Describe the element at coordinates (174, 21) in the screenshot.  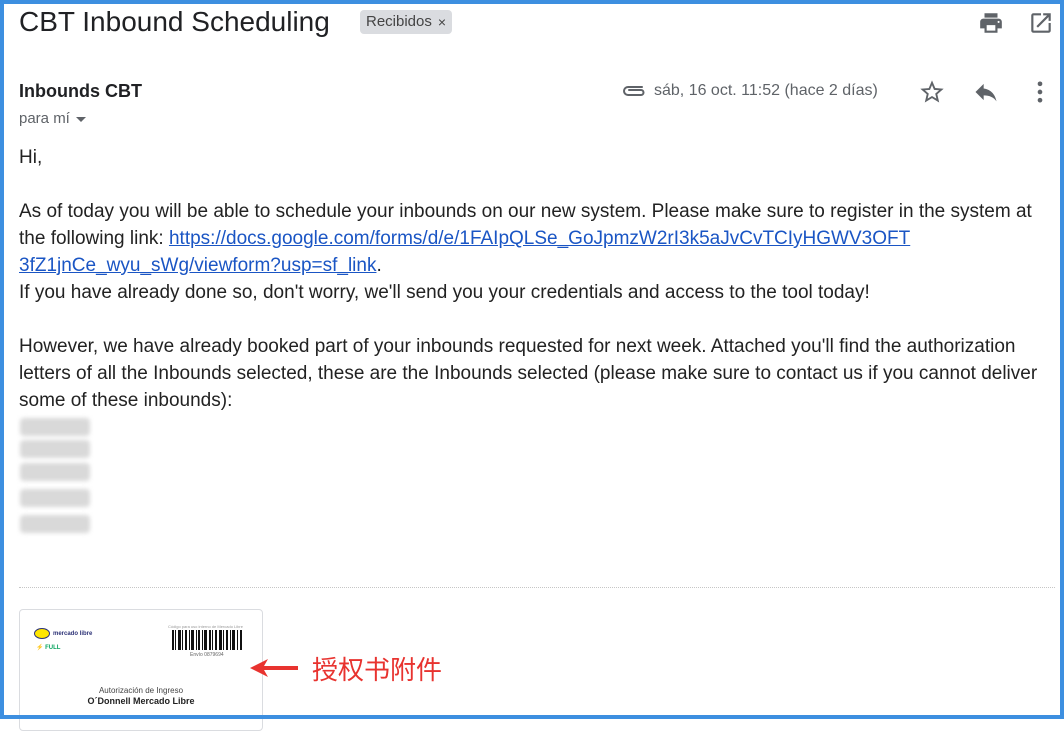
I see `email-subject: CBT Inbound Scheduling` at that location.